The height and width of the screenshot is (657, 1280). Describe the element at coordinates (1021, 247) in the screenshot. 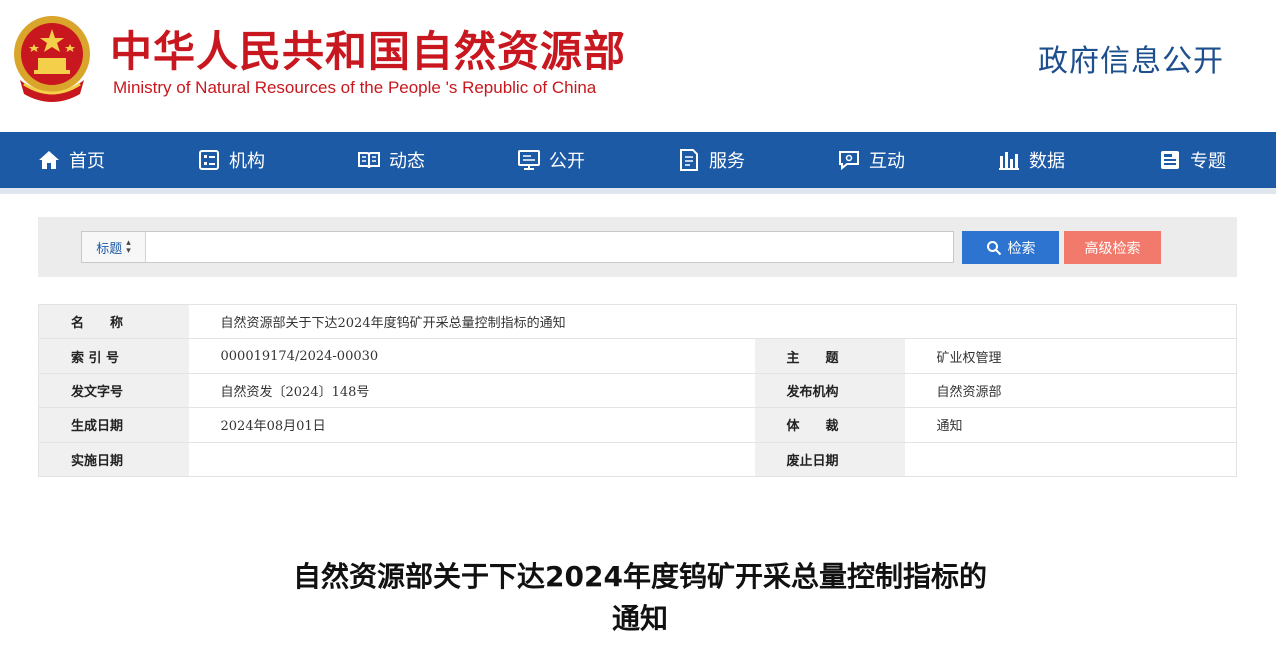

I see `search-button-label: 检索` at that location.